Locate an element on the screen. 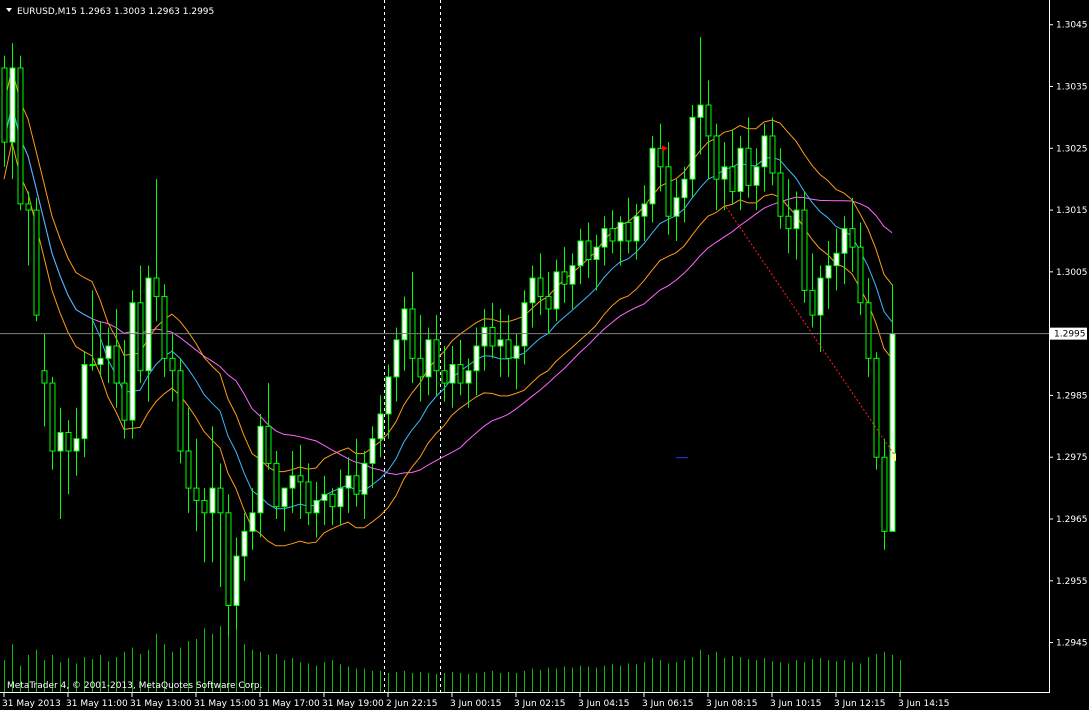 This screenshot has height=710, width=1089. chart-header: EURUSD,M15 1.2963 1.3003 1.2963 1.2995 is located at coordinates (110, 12).